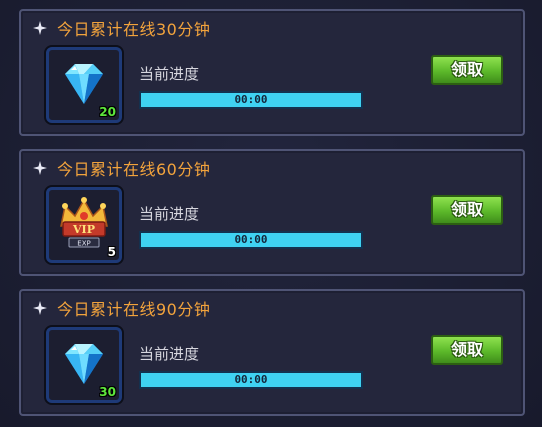  Describe the element at coordinates (107, 112) in the screenshot. I see `item-count: 20` at that location.